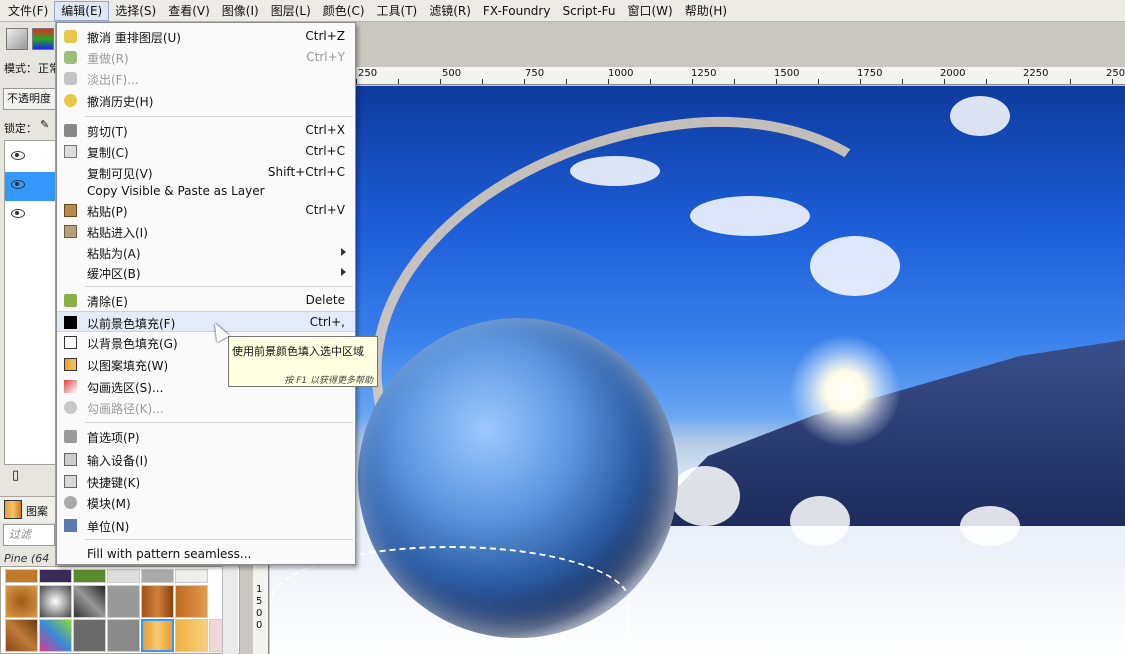  Describe the element at coordinates (55, 601) in the screenshot. I see `pattern-gray-blur` at that location.